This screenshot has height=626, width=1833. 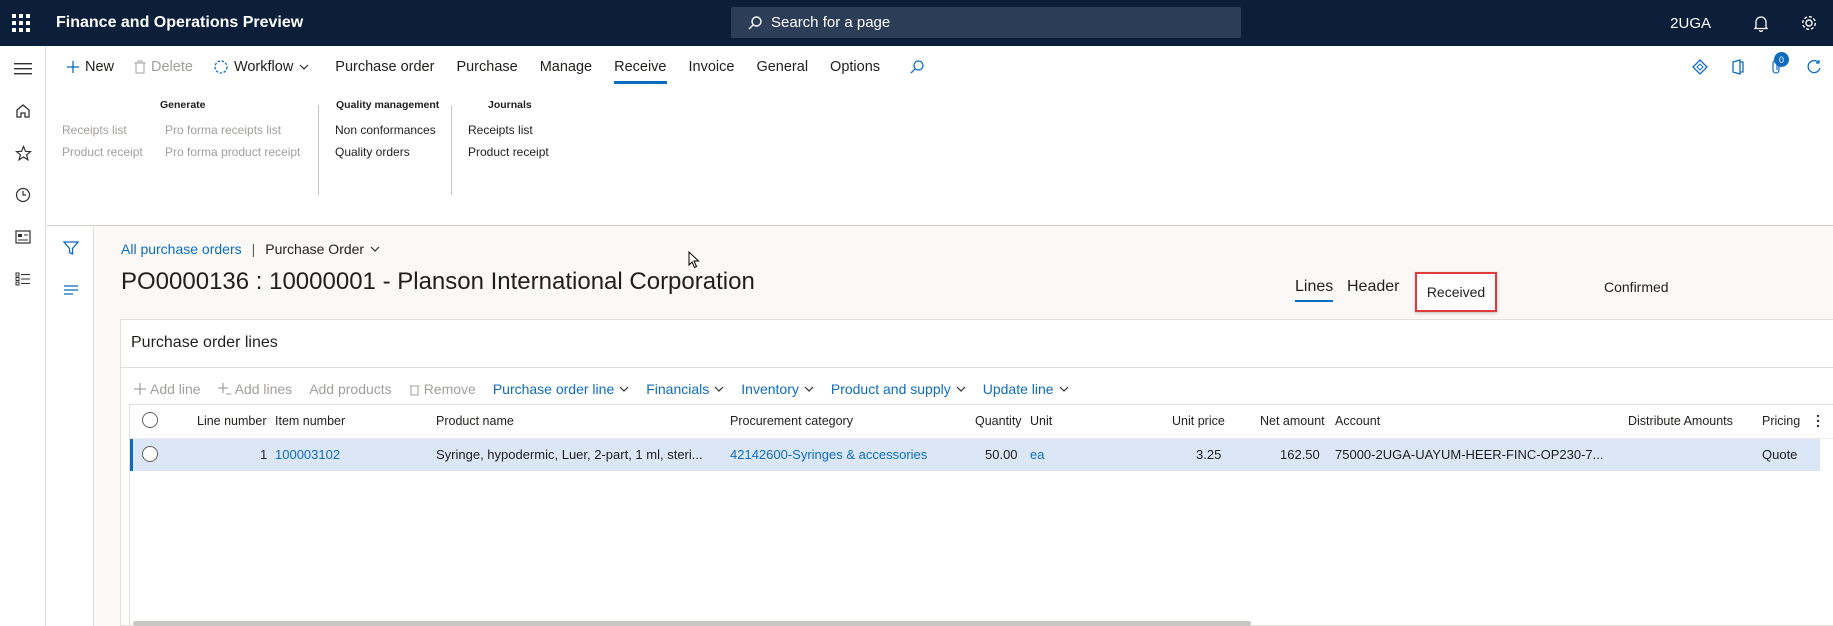 I want to click on update-line-menu: Update line, so click(x=1026, y=389).